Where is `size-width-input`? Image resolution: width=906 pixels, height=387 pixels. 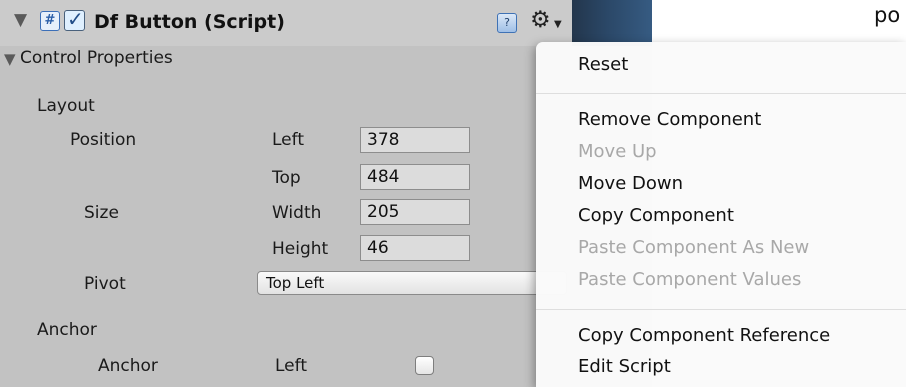 size-width-input is located at coordinates (415, 212).